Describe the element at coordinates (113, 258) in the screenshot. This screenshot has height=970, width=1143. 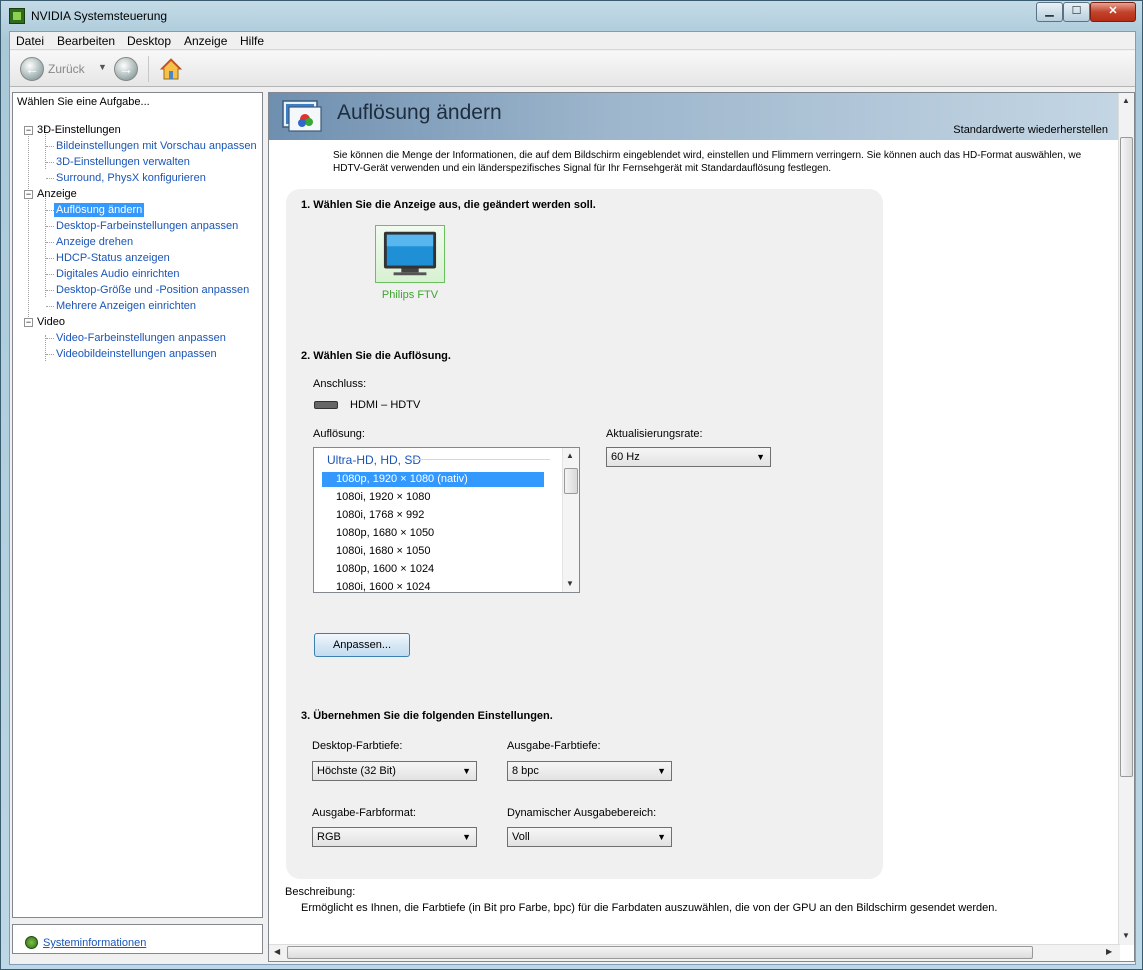
I see `tree-item-hdcp: HDCP-Status anzeigen` at that location.